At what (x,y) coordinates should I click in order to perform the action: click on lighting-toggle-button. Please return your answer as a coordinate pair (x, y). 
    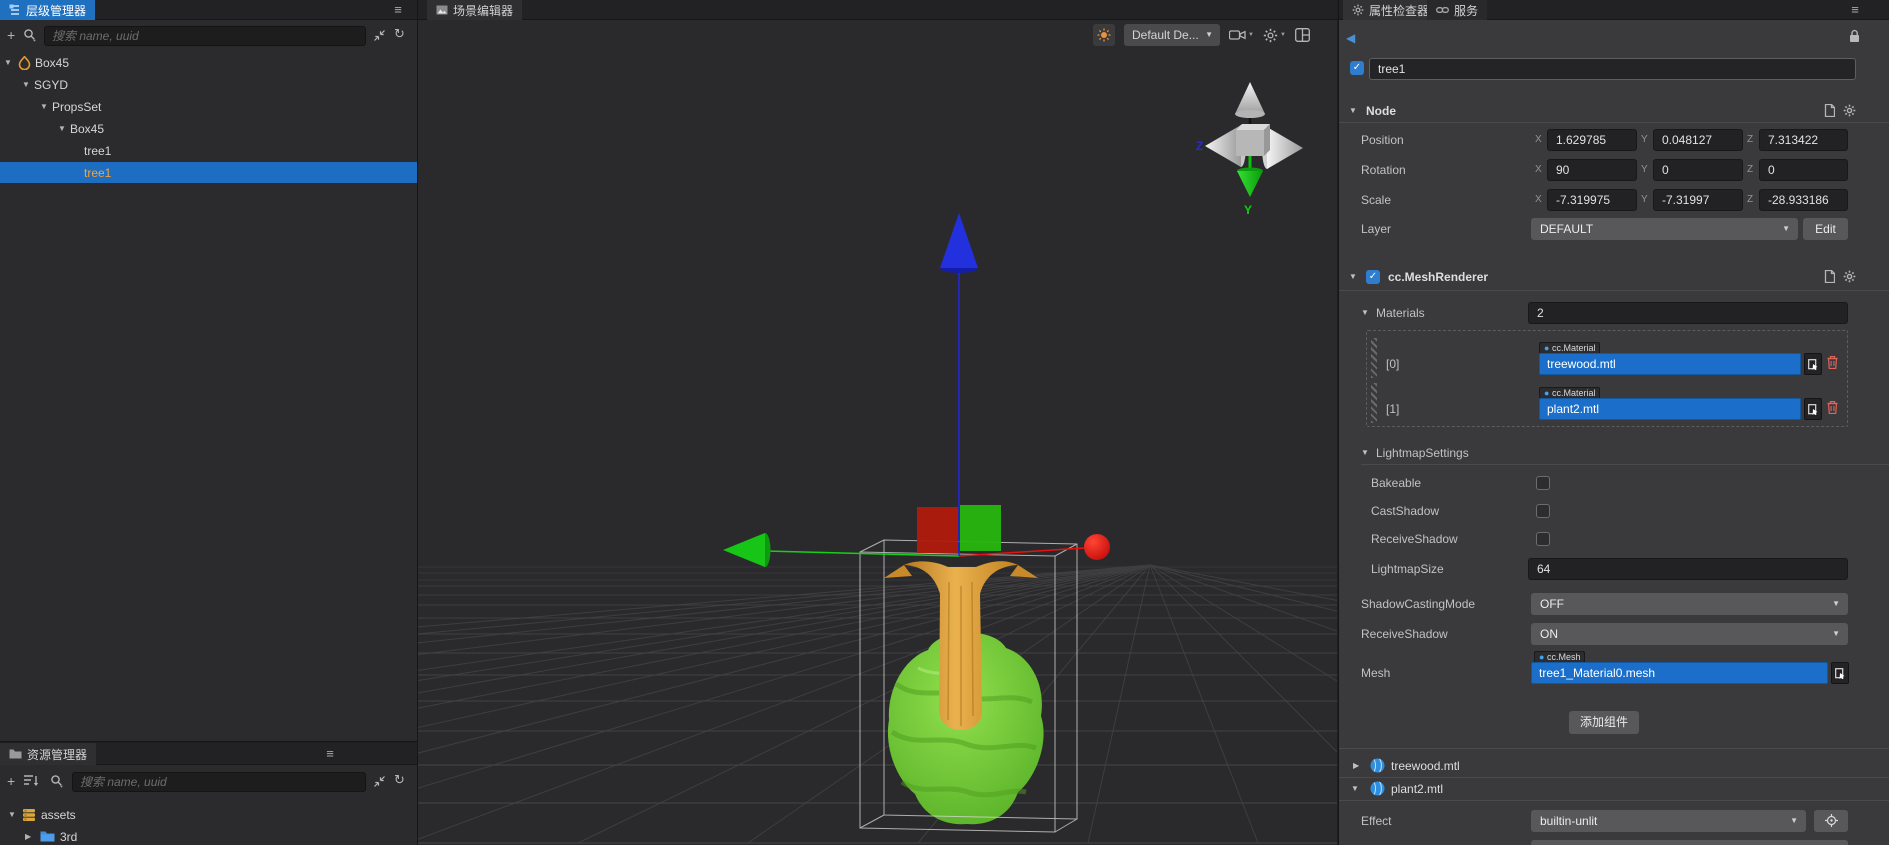
    Looking at the image, I should click on (1104, 35).